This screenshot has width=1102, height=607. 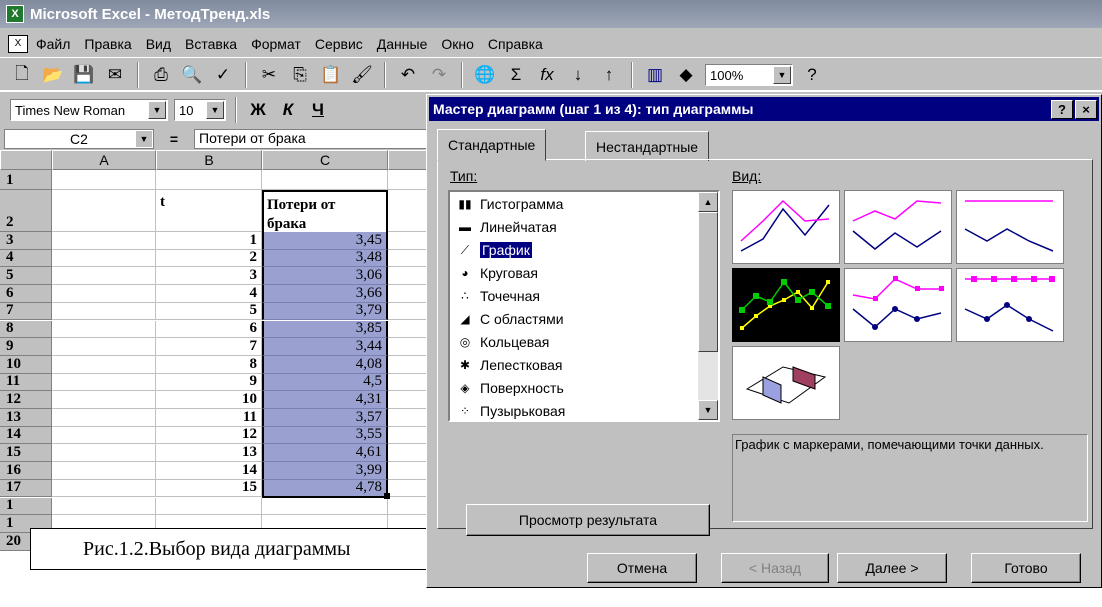 What do you see at coordinates (269, 75) in the screenshot?
I see `cut-icon: ✂` at bounding box center [269, 75].